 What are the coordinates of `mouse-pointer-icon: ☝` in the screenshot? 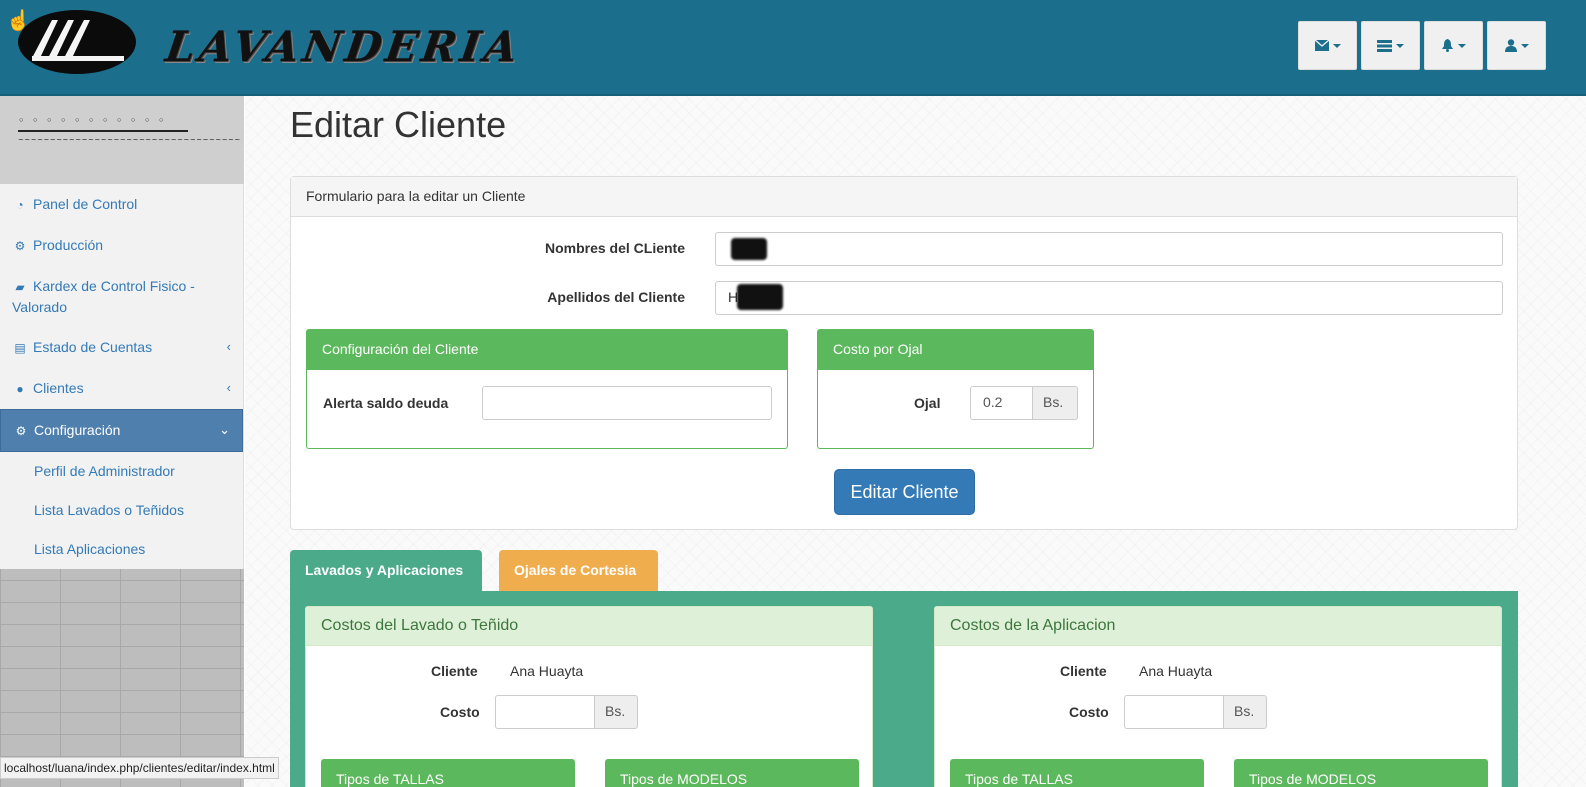 It's located at (18, 21).